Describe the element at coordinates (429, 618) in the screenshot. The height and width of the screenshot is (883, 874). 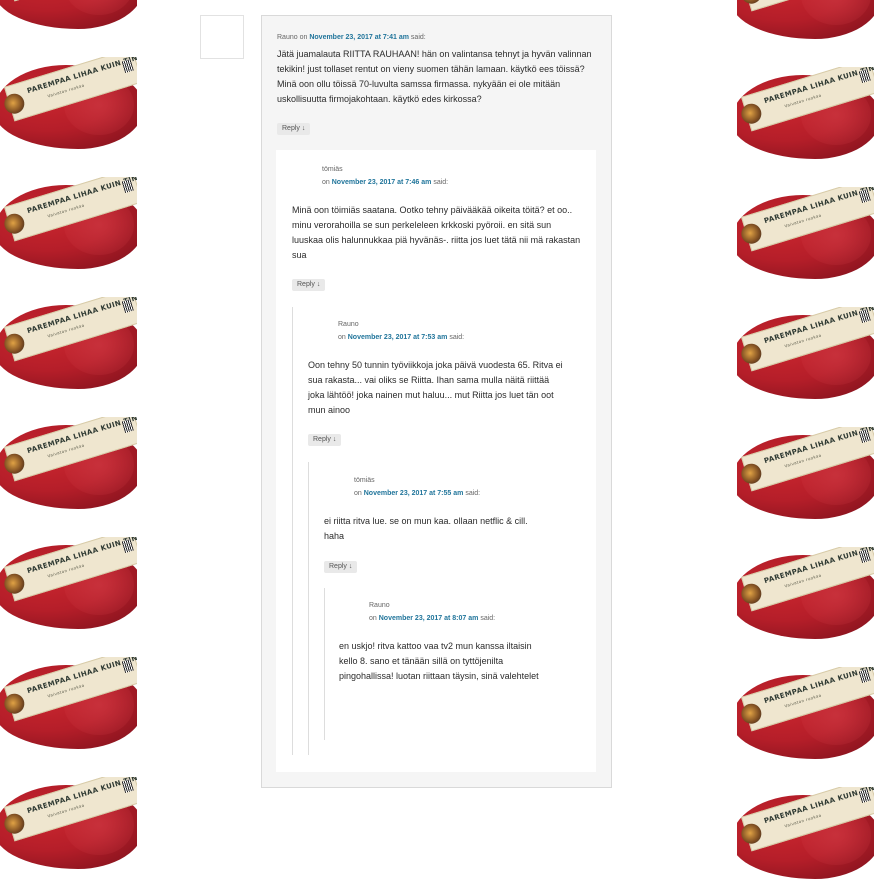
I see `comment-date-link: November 23, 2017 at 8:07 am` at that location.